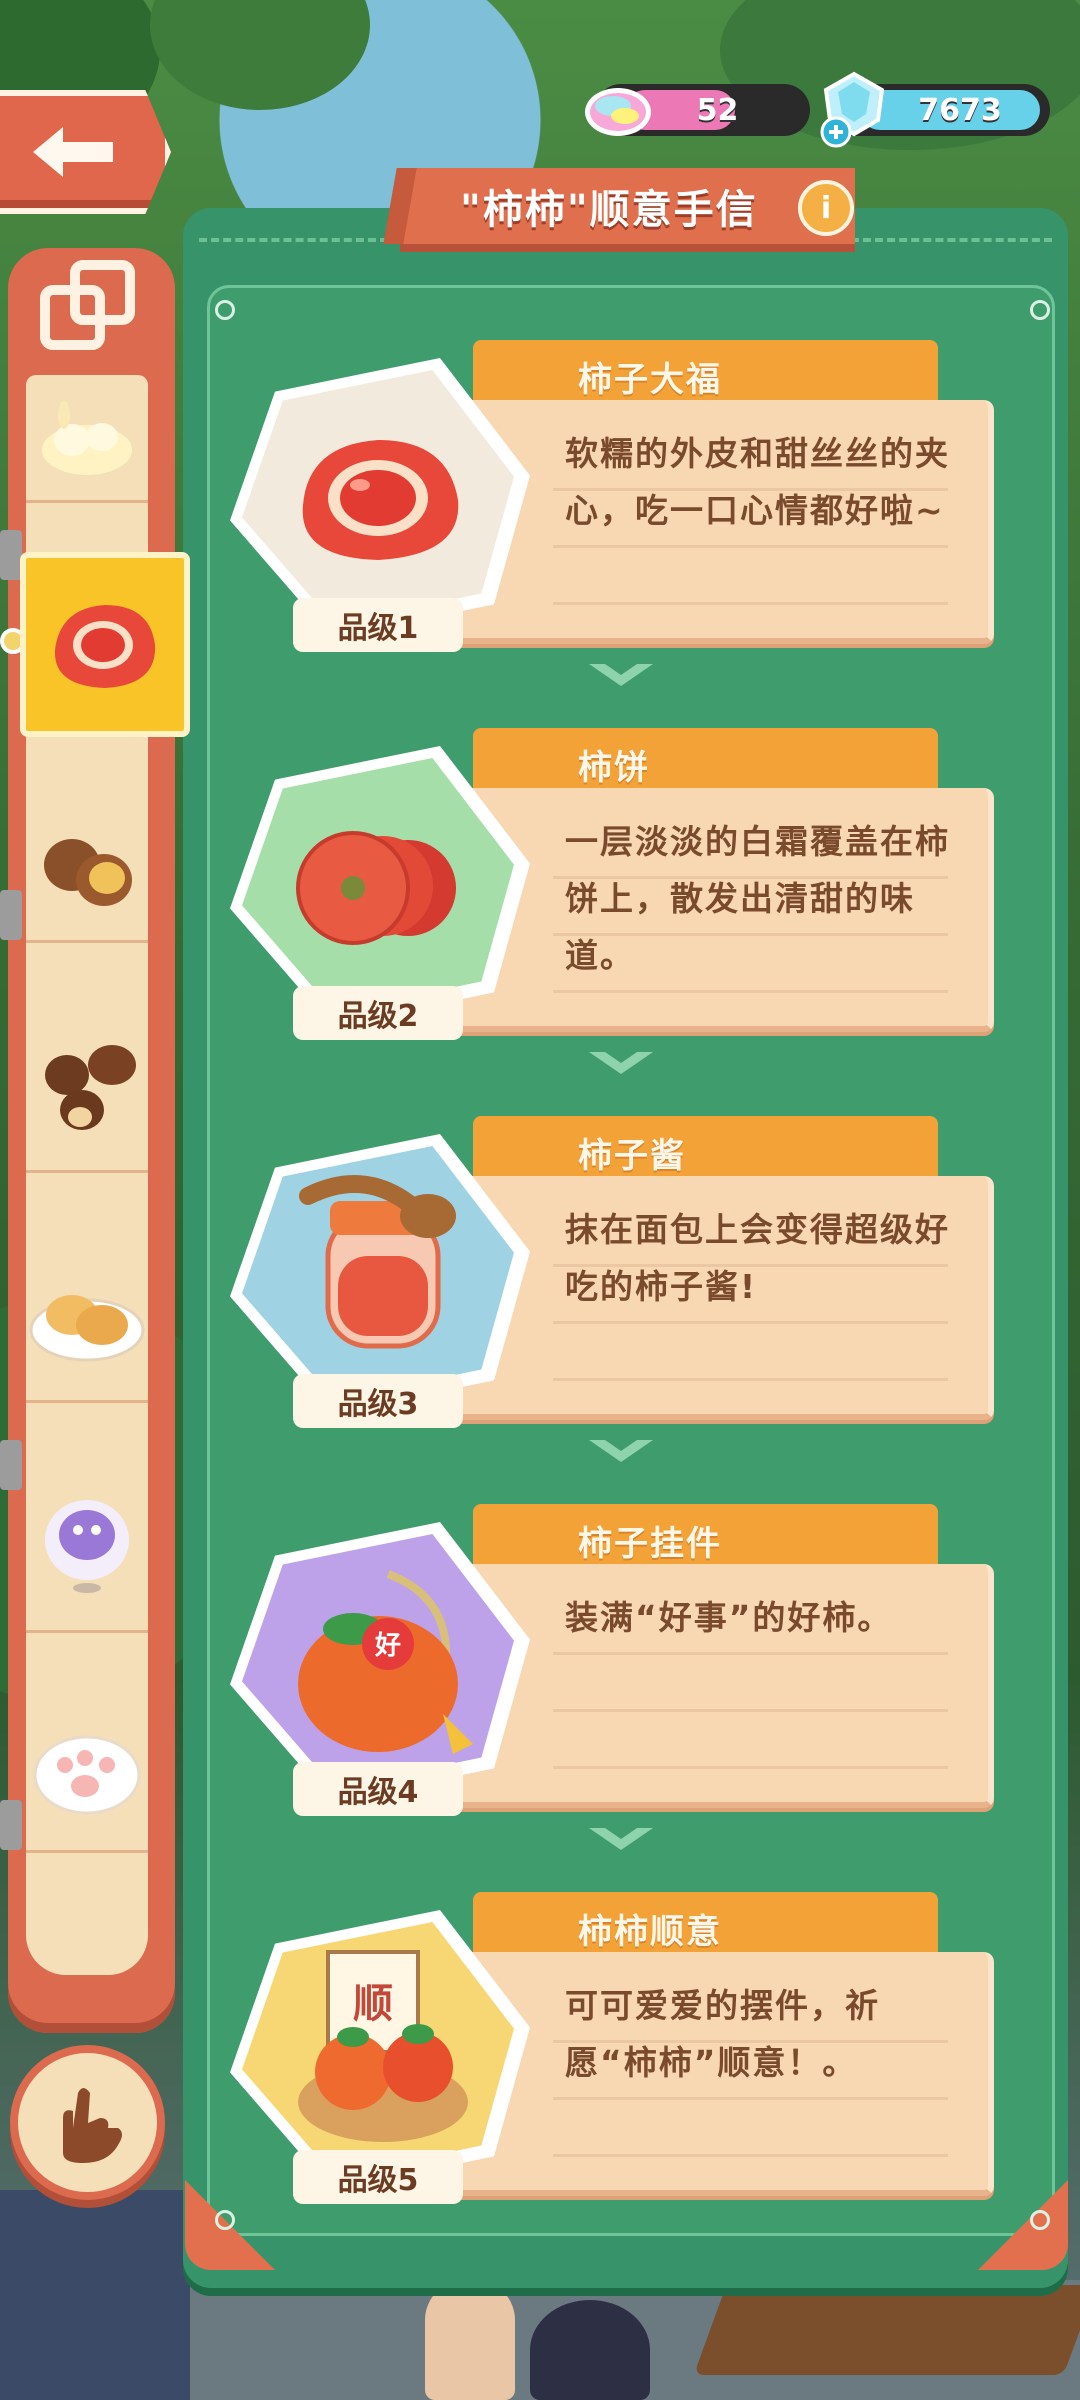  I want to click on item-card: 柿子酱抹在面包上会变得超级好吃的柿子酱! 品级3, so click(618, 1272).